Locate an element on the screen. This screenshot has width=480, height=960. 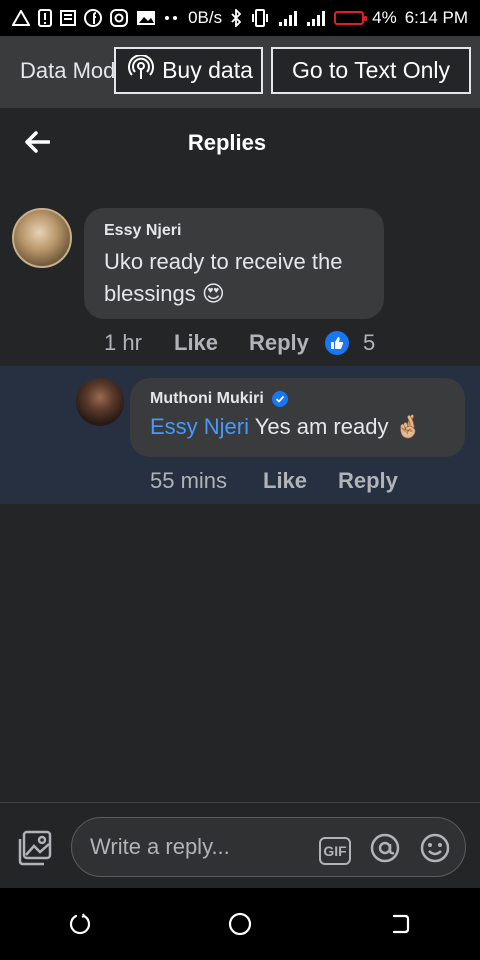
photo-icon is located at coordinates (35, 848).